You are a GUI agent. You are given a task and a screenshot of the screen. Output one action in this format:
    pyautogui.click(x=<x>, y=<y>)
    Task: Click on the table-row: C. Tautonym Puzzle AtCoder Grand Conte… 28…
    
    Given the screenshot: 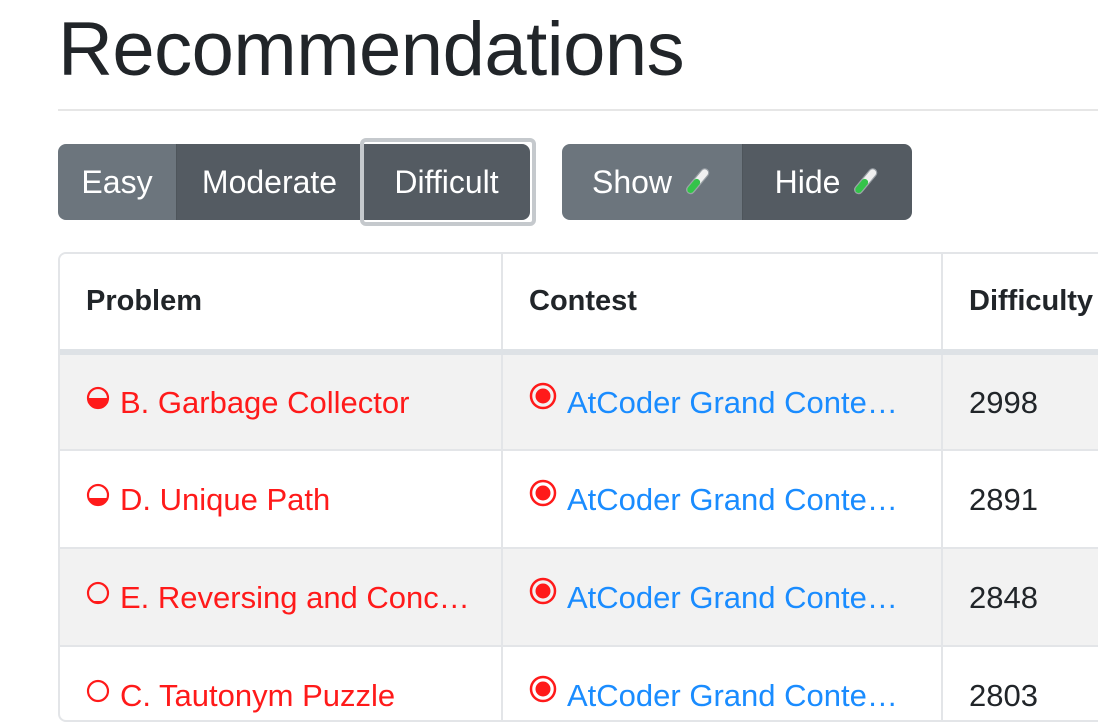 What is the action you would take?
    pyautogui.click(x=579, y=683)
    